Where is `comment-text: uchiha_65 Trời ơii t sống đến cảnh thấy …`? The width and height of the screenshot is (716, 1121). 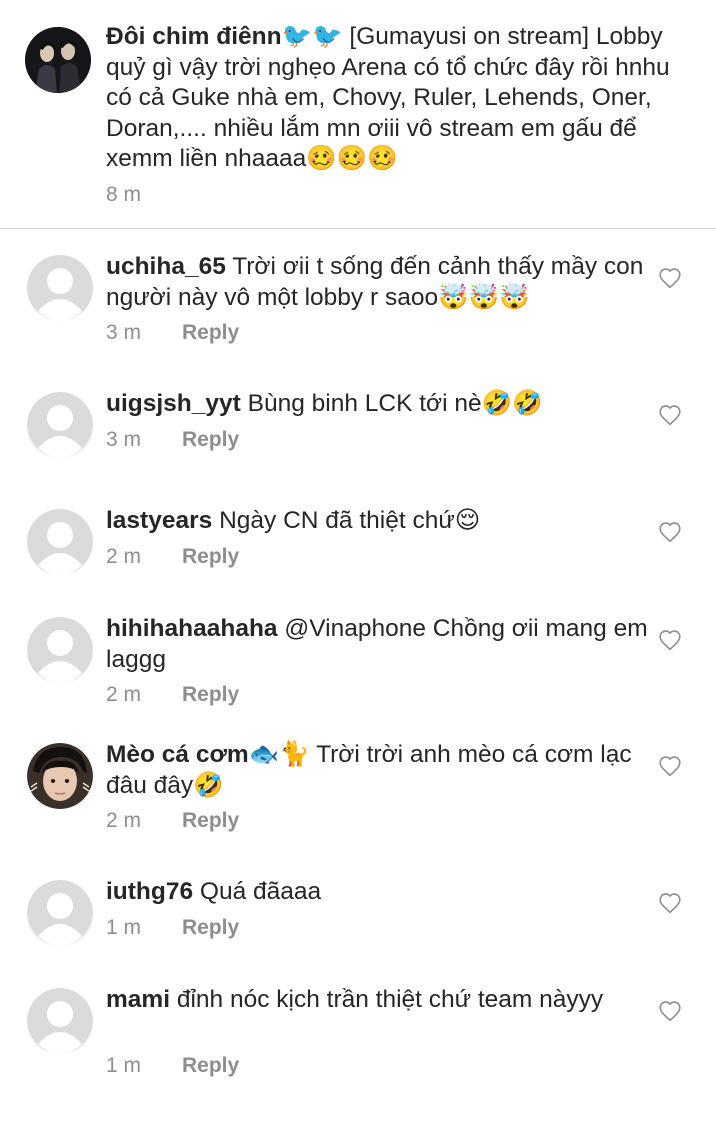 comment-text: uchiha_65 Trời ơii t sống đến cảnh thấy … is located at coordinates (384, 282).